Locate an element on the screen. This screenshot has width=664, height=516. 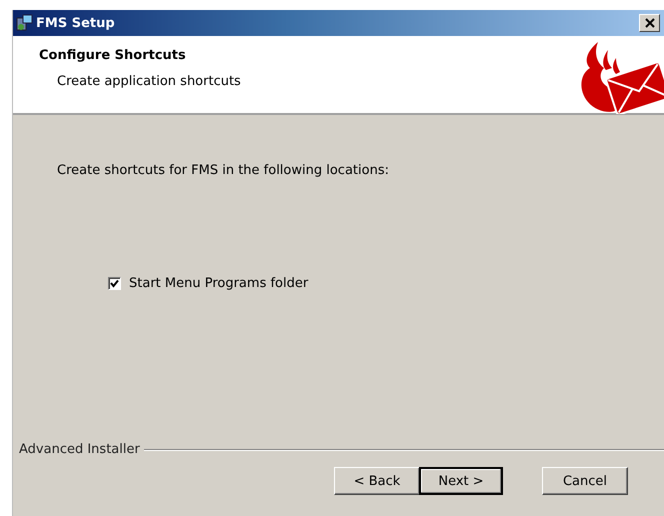
dialog-button: Next > is located at coordinates (461, 481).